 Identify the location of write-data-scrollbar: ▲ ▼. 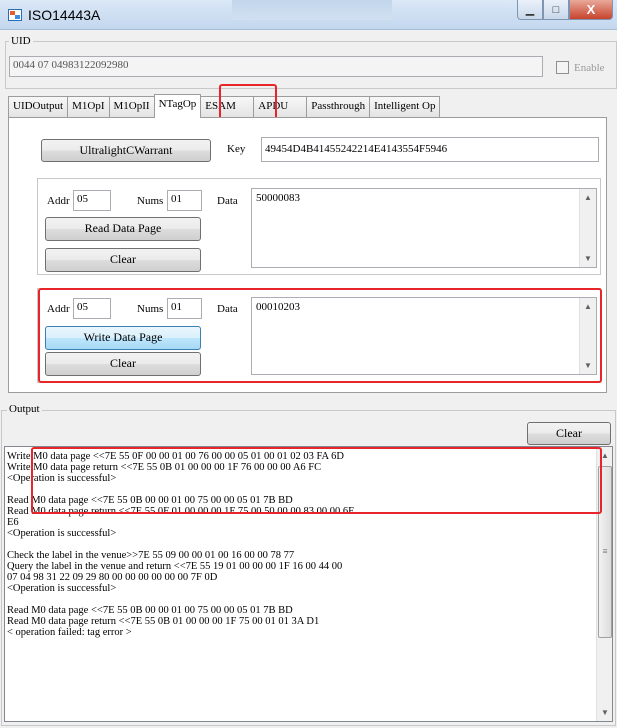
(587, 336).